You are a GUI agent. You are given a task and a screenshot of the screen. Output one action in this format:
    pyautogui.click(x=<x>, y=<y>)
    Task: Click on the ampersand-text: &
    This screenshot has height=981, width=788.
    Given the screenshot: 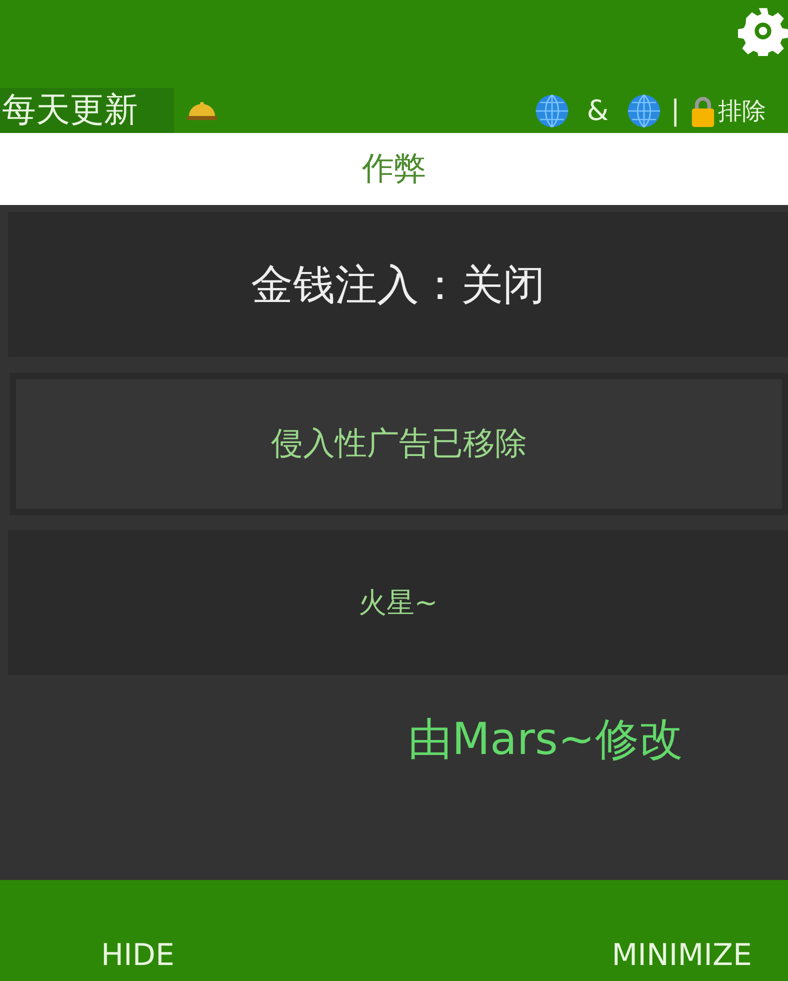 What is the action you would take?
    pyautogui.click(x=597, y=110)
    